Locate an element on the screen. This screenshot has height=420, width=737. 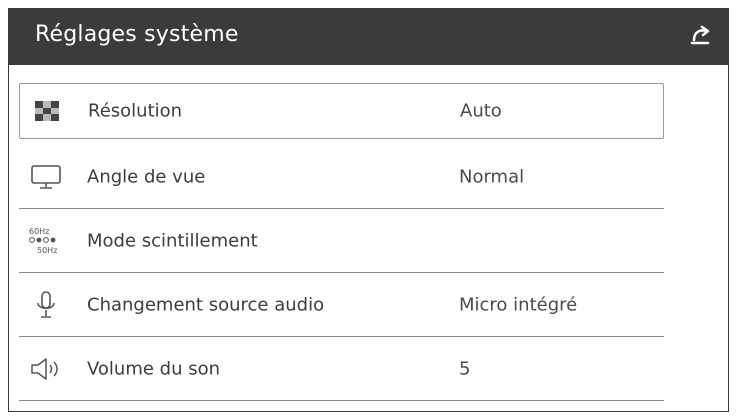
setting-label: Volume du son is located at coordinates (154, 368).